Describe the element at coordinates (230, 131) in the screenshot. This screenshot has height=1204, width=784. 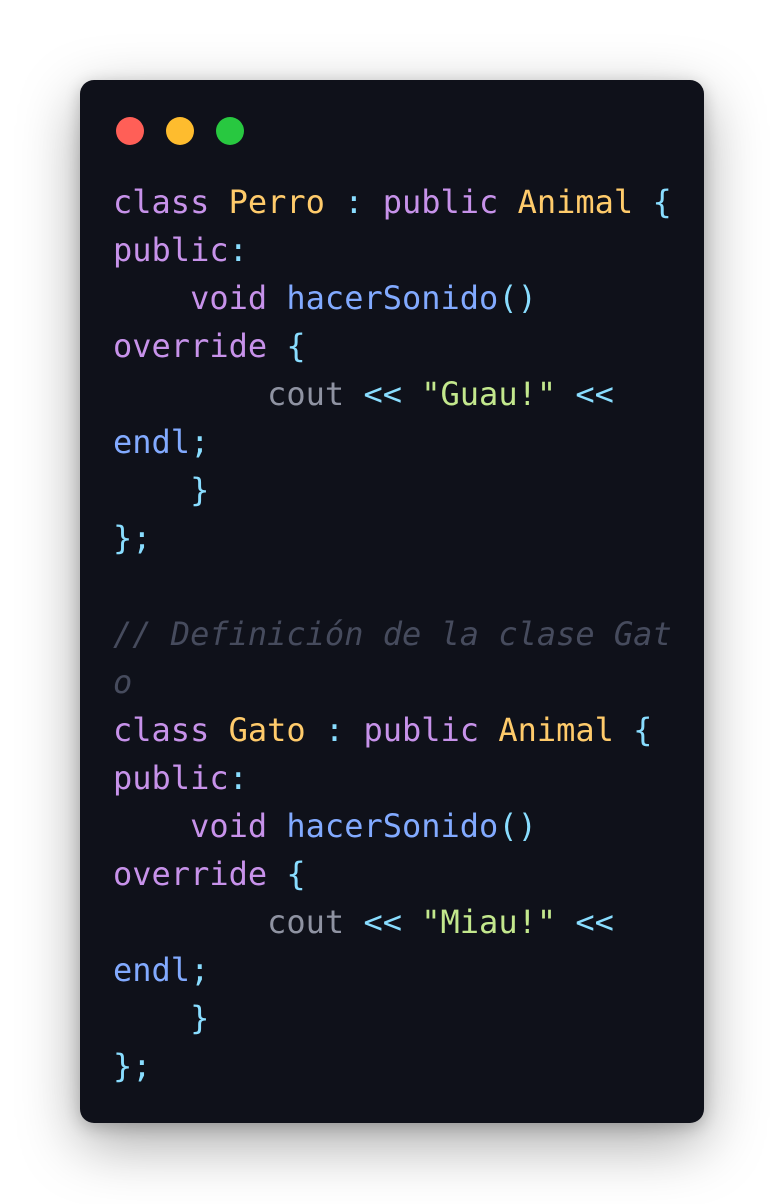
I see `maximize-dot-icon` at that location.